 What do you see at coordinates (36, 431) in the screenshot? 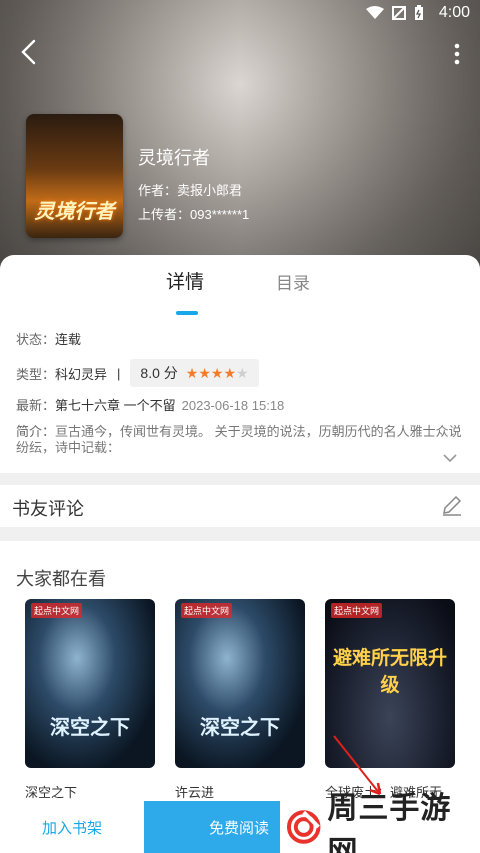
I see `intro-label: 简介：` at bounding box center [36, 431].